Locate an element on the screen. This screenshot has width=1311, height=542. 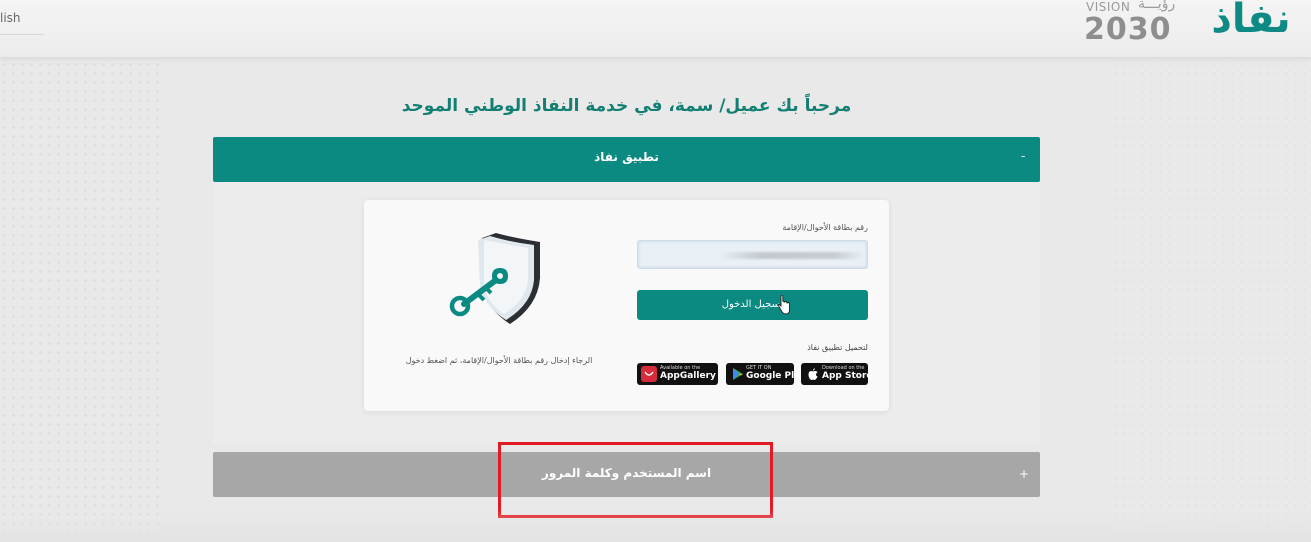
app-store-badge: Download on the App Store is located at coordinates (837, 374).